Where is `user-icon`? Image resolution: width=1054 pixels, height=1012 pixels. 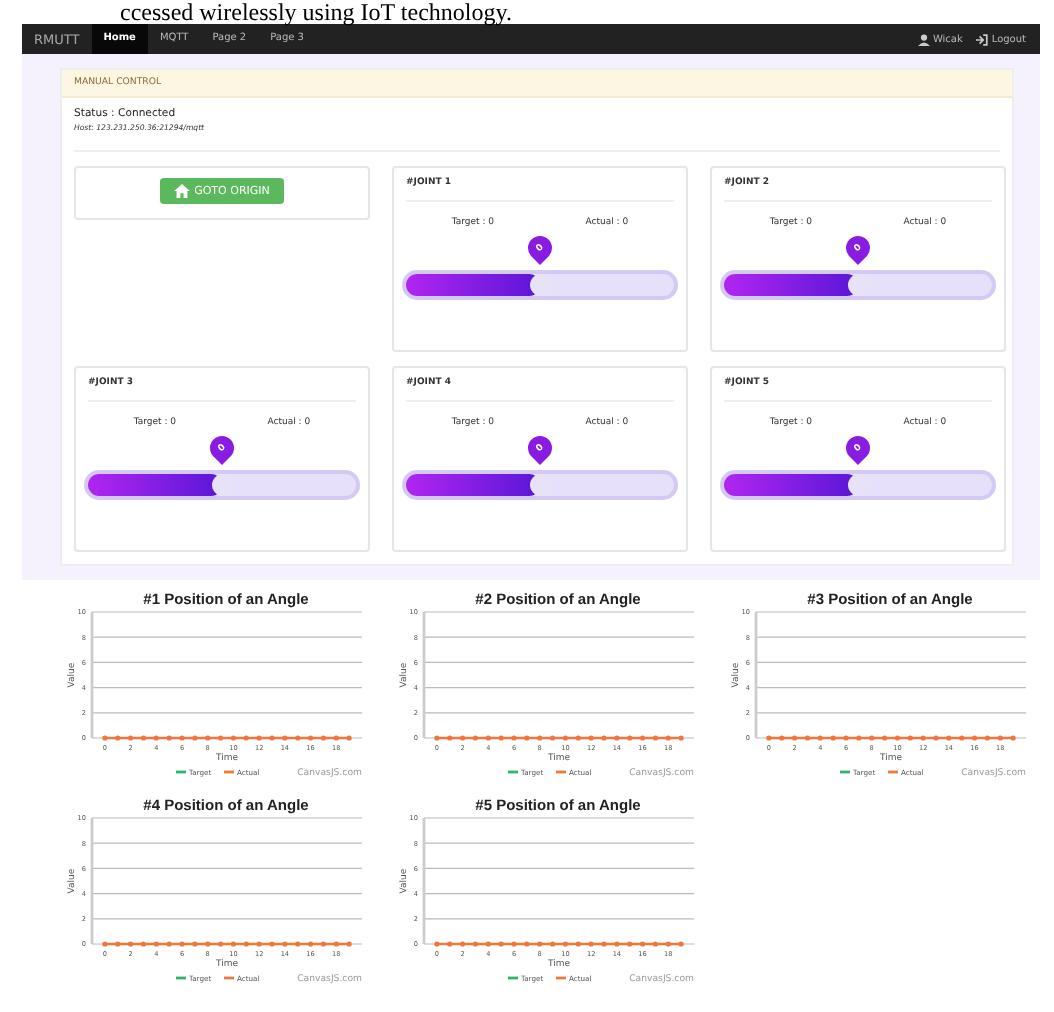
user-icon is located at coordinates (923, 39).